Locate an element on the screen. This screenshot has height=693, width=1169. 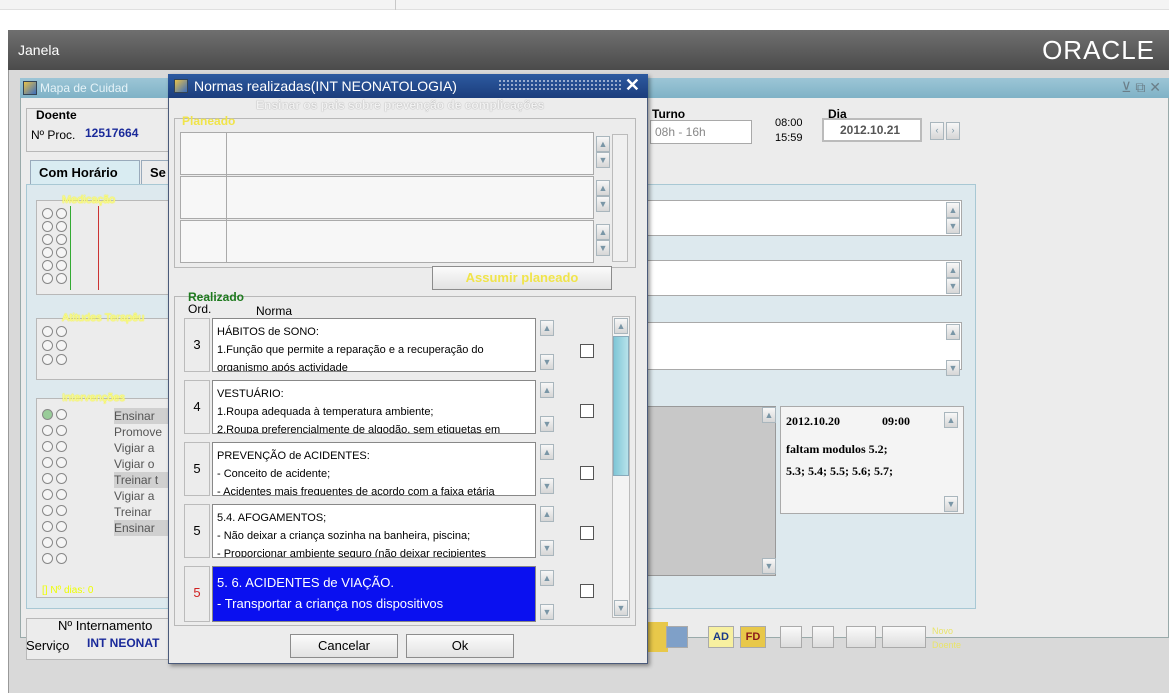
nproc-value: 12517664 is located at coordinates (112, 133).